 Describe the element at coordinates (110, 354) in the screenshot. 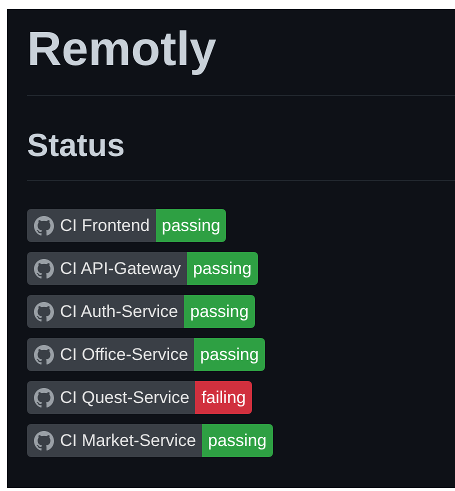

I see `workflow-label: CI Office-Service` at that location.